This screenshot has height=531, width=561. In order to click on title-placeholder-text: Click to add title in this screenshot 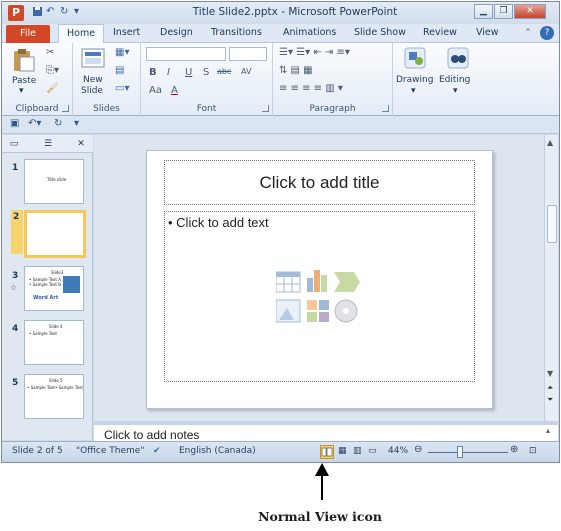, I will do `click(319, 182)`.